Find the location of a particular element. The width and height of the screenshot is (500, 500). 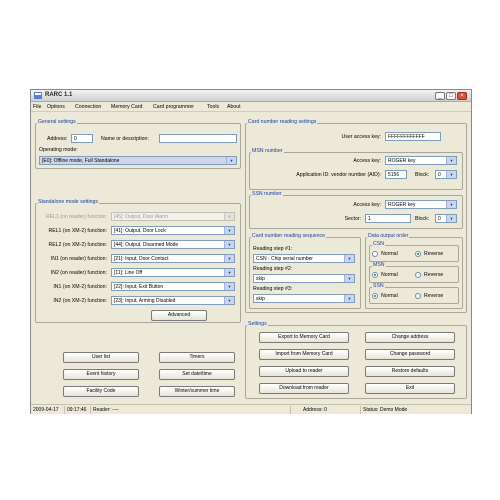

settings-title: Settings is located at coordinates (257, 324).